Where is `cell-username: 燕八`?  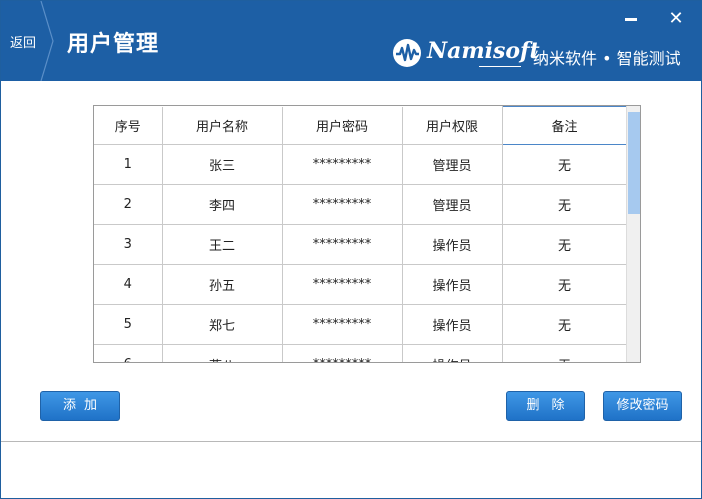 cell-username: 燕八 is located at coordinates (222, 353).